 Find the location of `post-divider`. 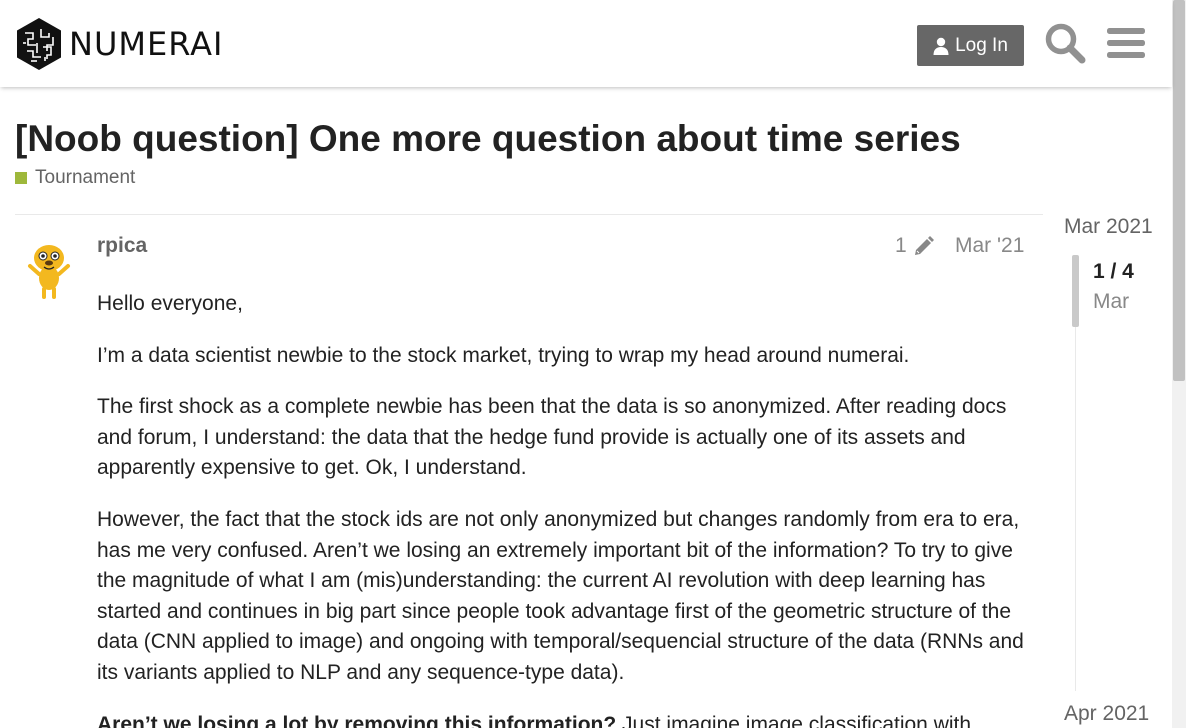

post-divider is located at coordinates (529, 214).